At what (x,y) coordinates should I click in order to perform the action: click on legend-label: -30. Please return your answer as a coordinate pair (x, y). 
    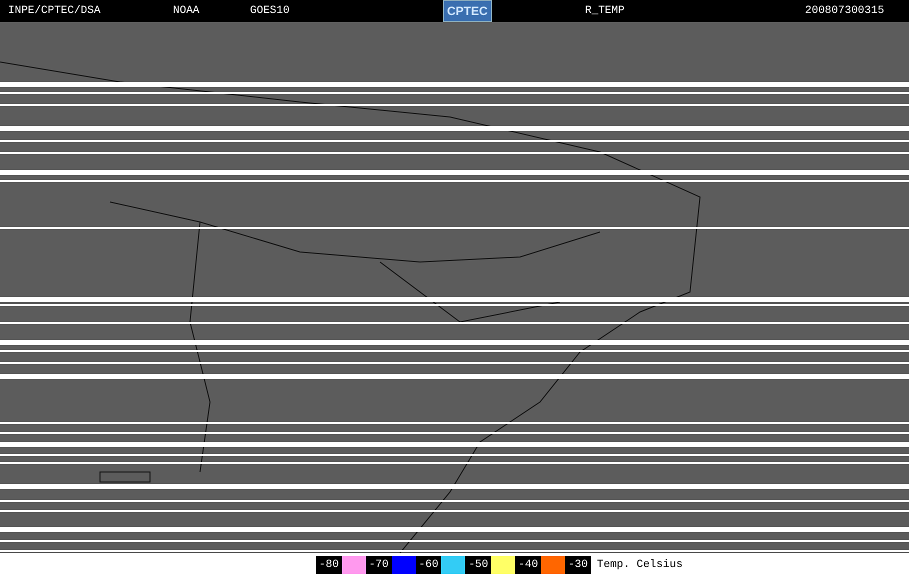
    Looking at the image, I should click on (578, 565).